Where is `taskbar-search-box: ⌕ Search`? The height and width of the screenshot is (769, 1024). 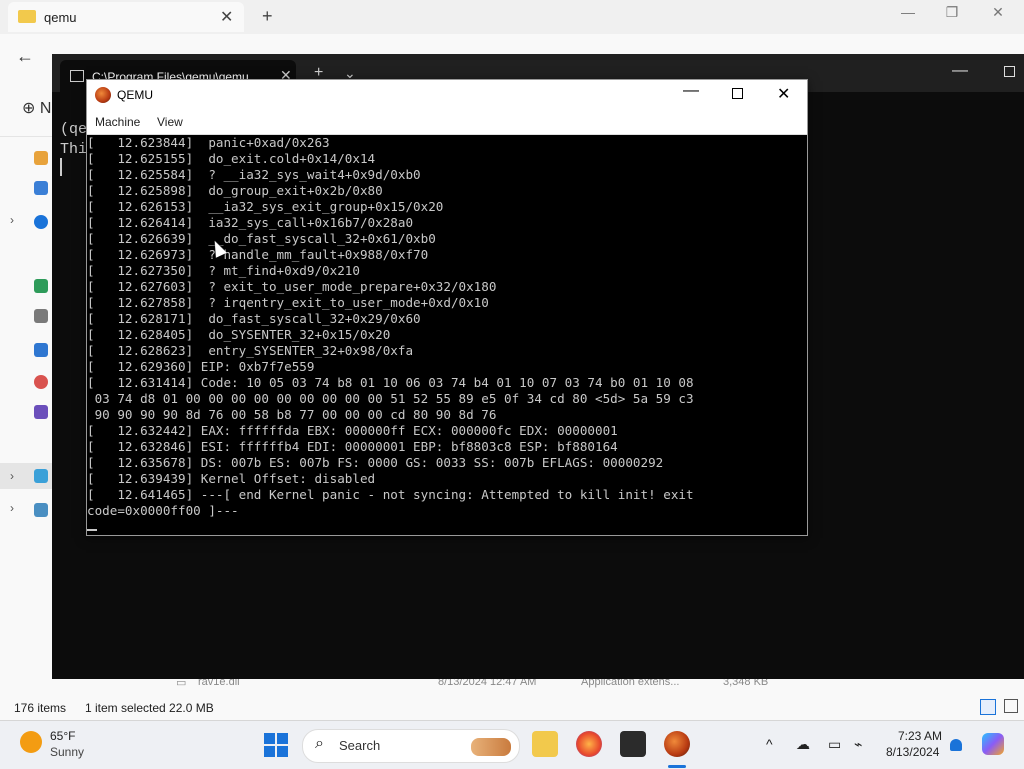
taskbar-search-box: ⌕ Search is located at coordinates (411, 746).